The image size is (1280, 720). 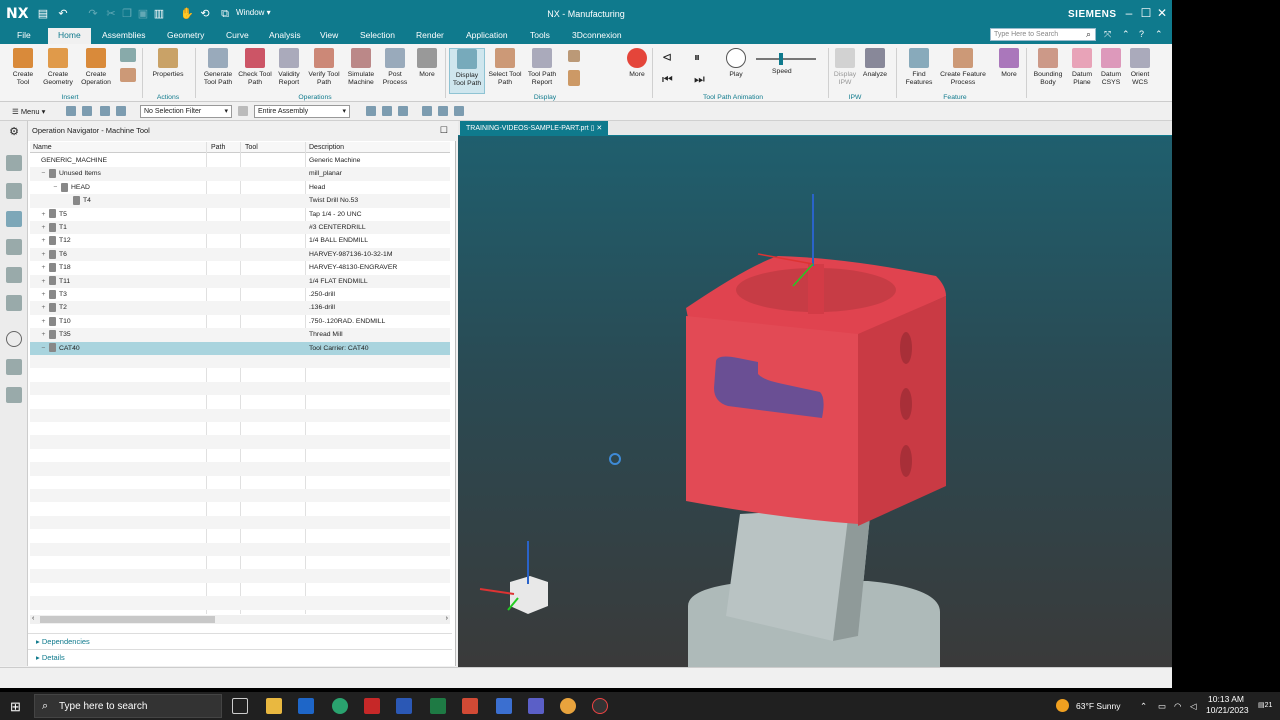 I want to click on edge-icon, so click(x=340, y=706).